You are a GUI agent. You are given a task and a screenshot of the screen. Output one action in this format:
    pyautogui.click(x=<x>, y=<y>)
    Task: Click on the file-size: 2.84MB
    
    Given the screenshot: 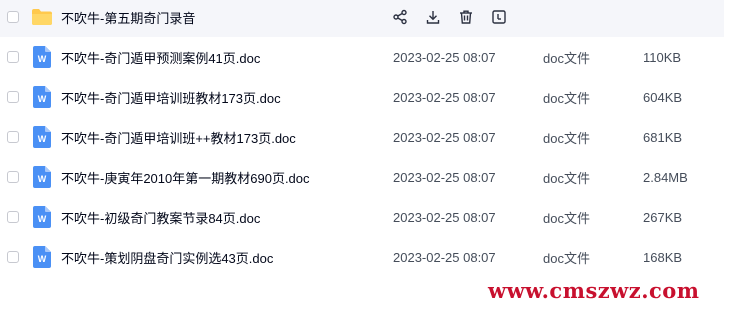 What is the action you would take?
    pyautogui.click(x=665, y=177)
    